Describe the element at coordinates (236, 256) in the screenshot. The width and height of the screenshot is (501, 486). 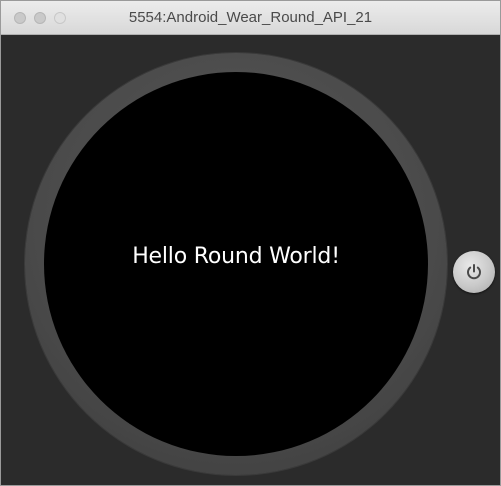
I see `hello-text: Hello Round World!` at that location.